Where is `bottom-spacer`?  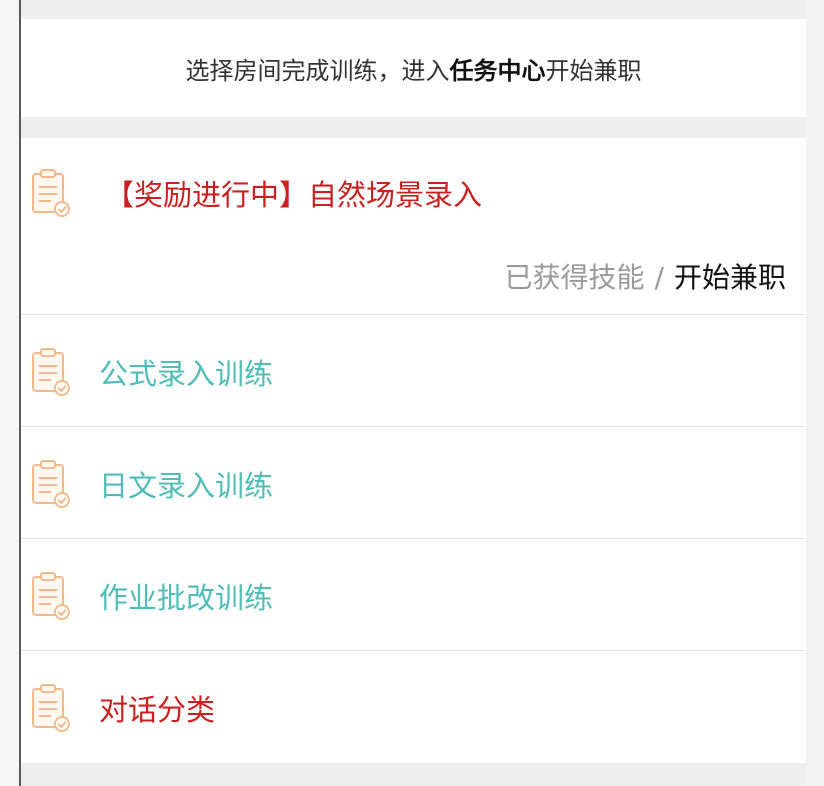
bottom-spacer is located at coordinates (413, 774).